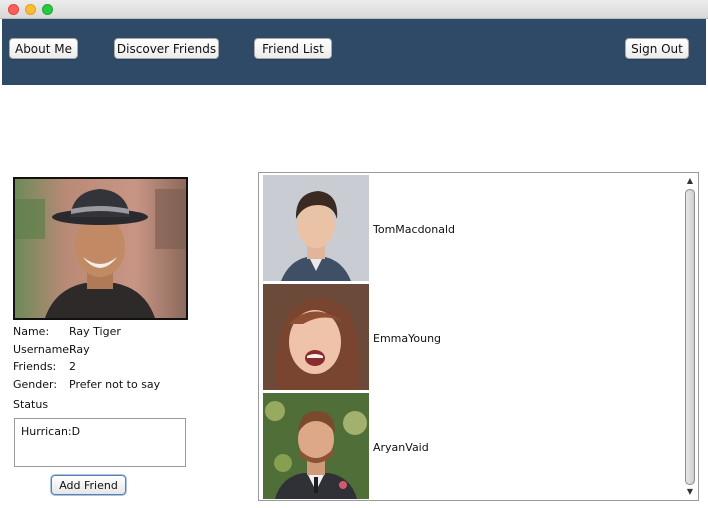  I want to click on profile-photo, so click(100, 248).